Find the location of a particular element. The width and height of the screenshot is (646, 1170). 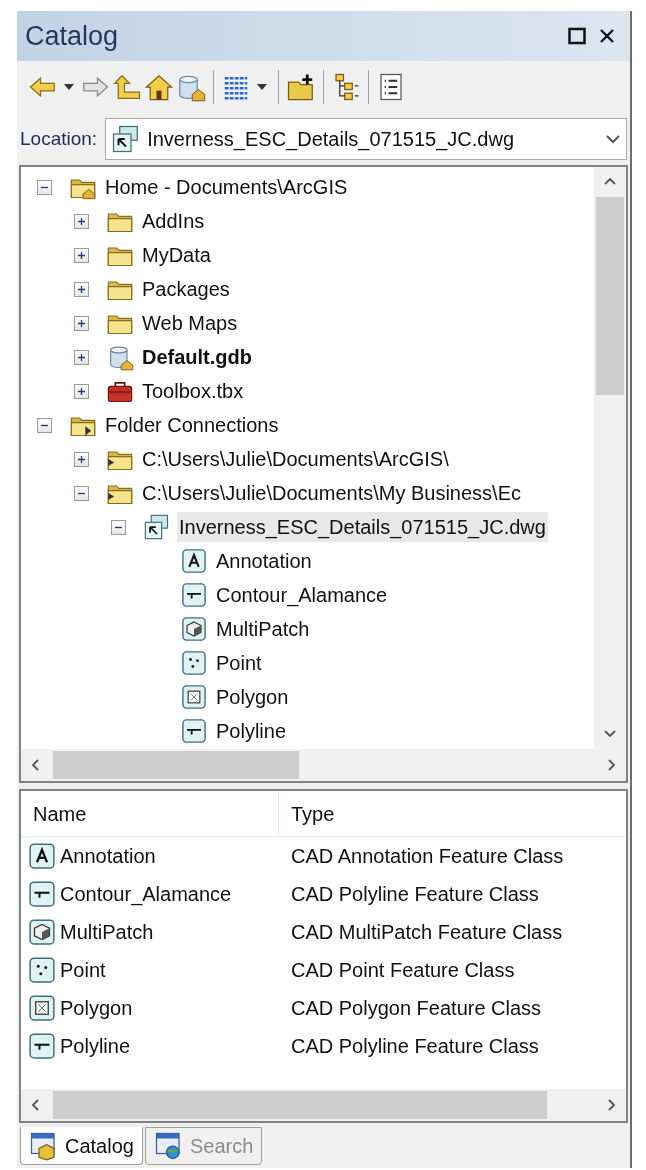

tree-item: Home - Documents\ArcGIS is located at coordinates (226, 187).